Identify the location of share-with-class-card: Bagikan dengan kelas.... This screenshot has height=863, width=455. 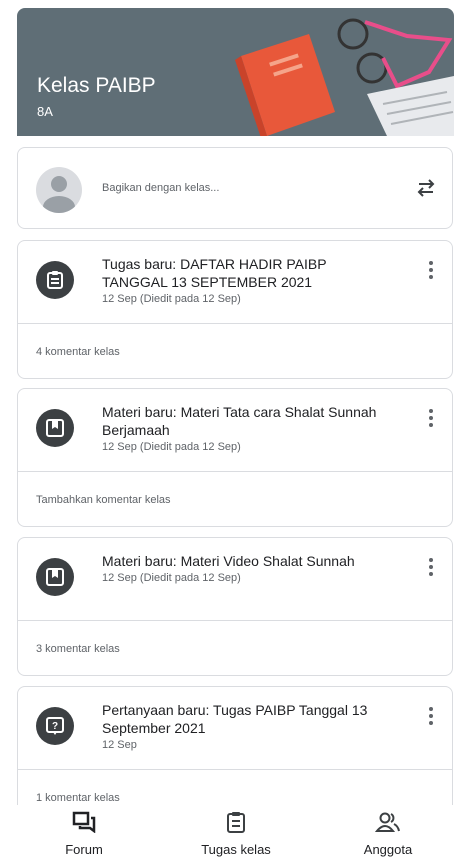
(235, 188).